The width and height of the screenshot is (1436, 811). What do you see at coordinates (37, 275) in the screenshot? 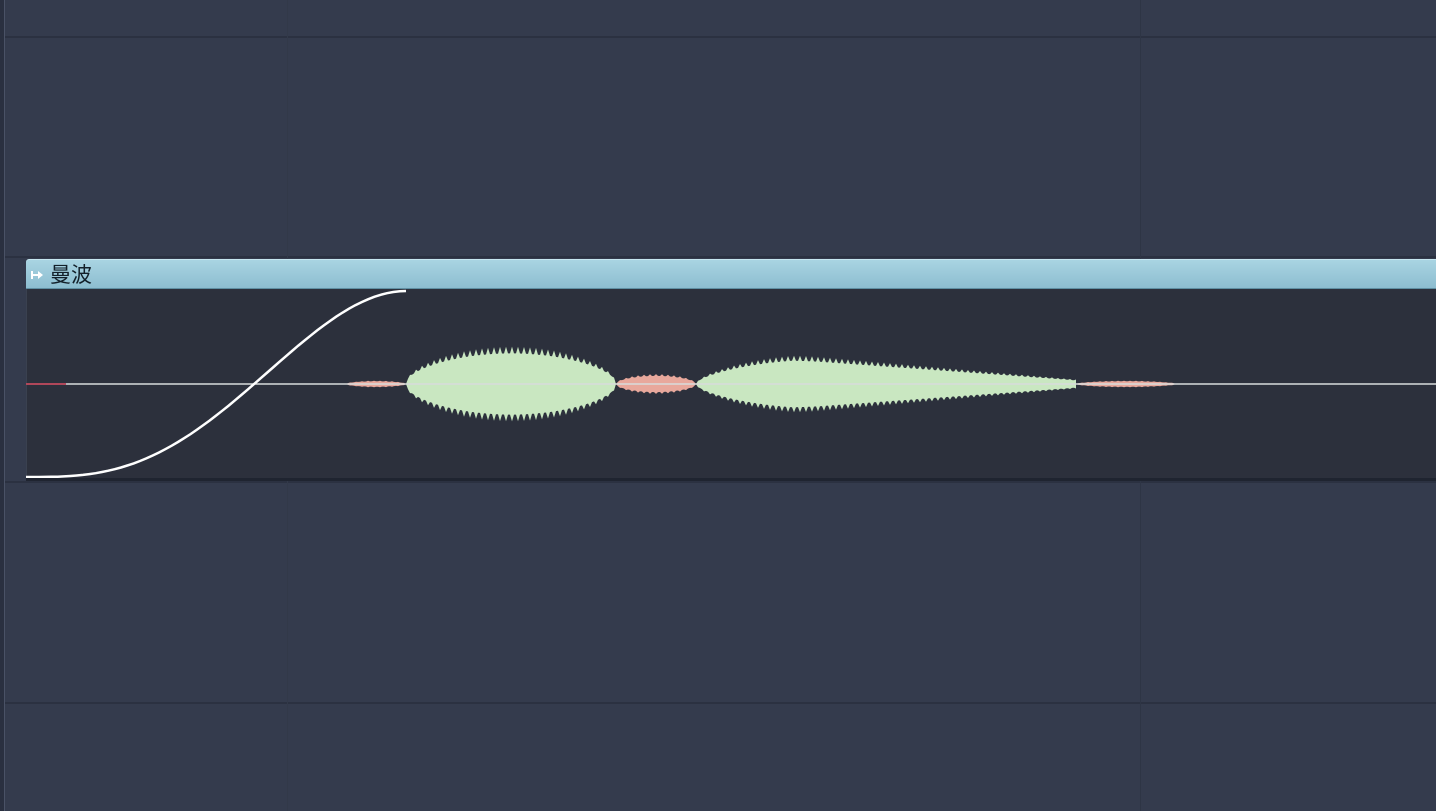
I see `clip-arrow-icon` at bounding box center [37, 275].